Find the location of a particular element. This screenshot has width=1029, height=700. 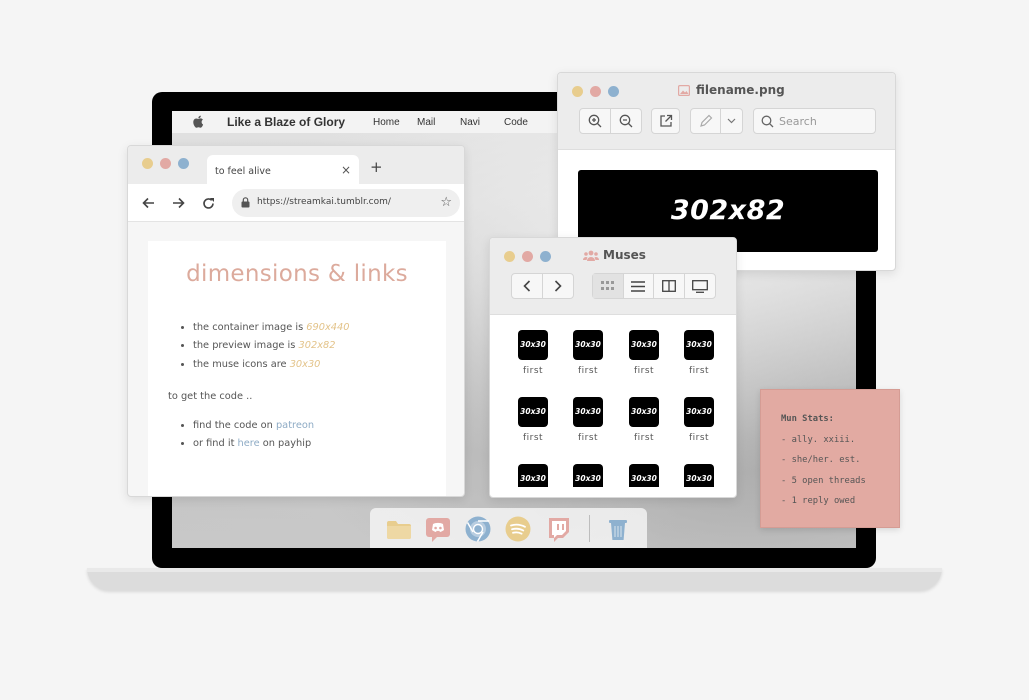

list-item-suffix: on payhip is located at coordinates (285, 444).